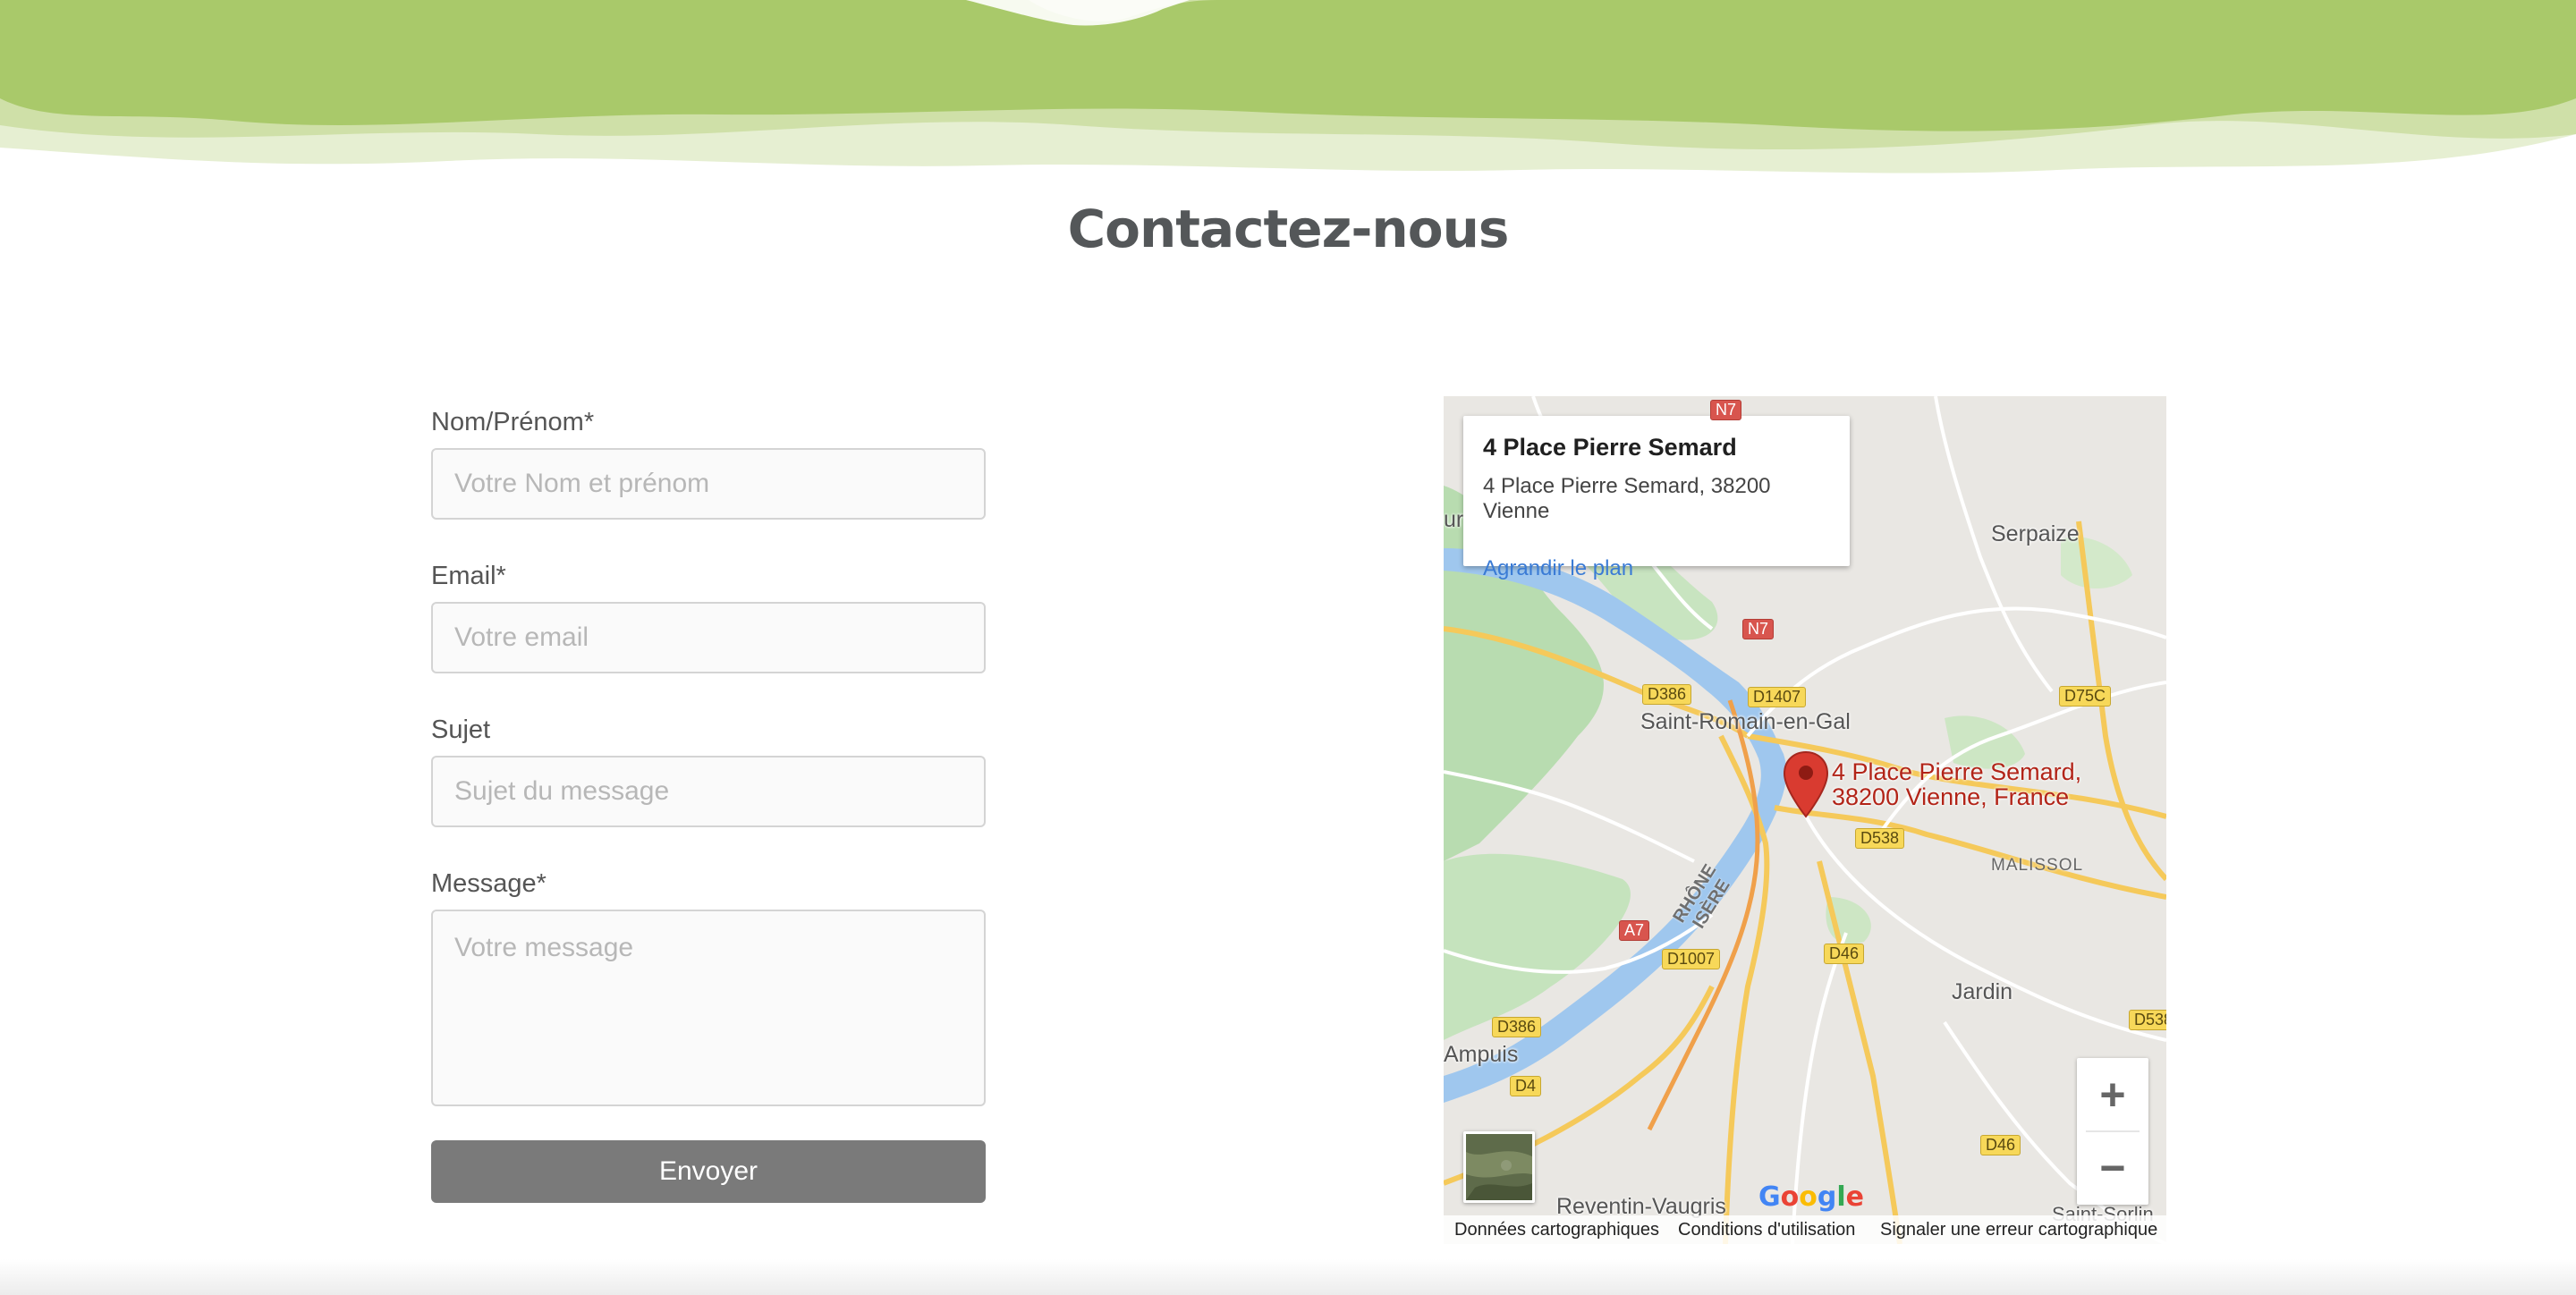 The height and width of the screenshot is (1295, 2576). I want to click on google-letter-g2: g, so click(1827, 1197).